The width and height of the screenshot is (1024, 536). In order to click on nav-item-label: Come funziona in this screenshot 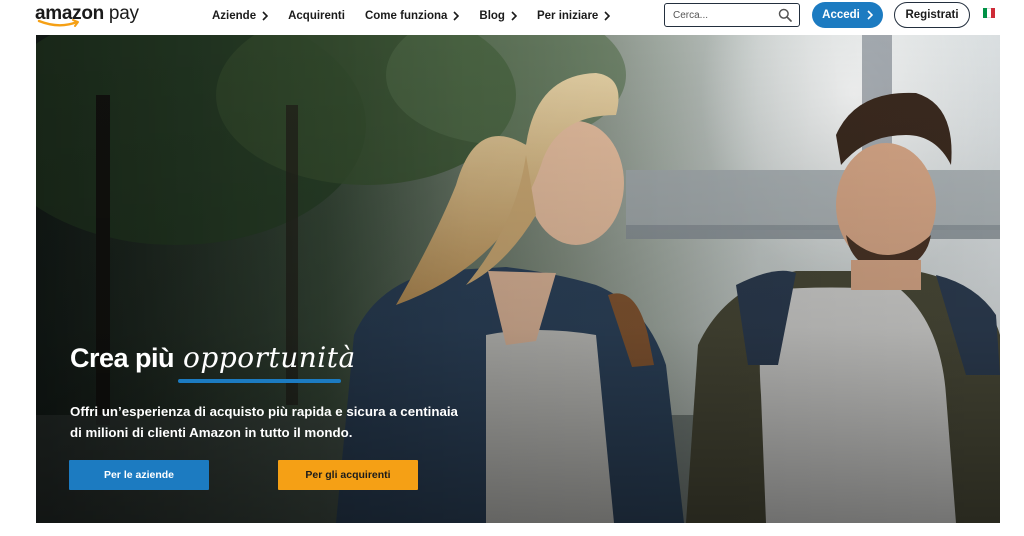, I will do `click(406, 16)`.